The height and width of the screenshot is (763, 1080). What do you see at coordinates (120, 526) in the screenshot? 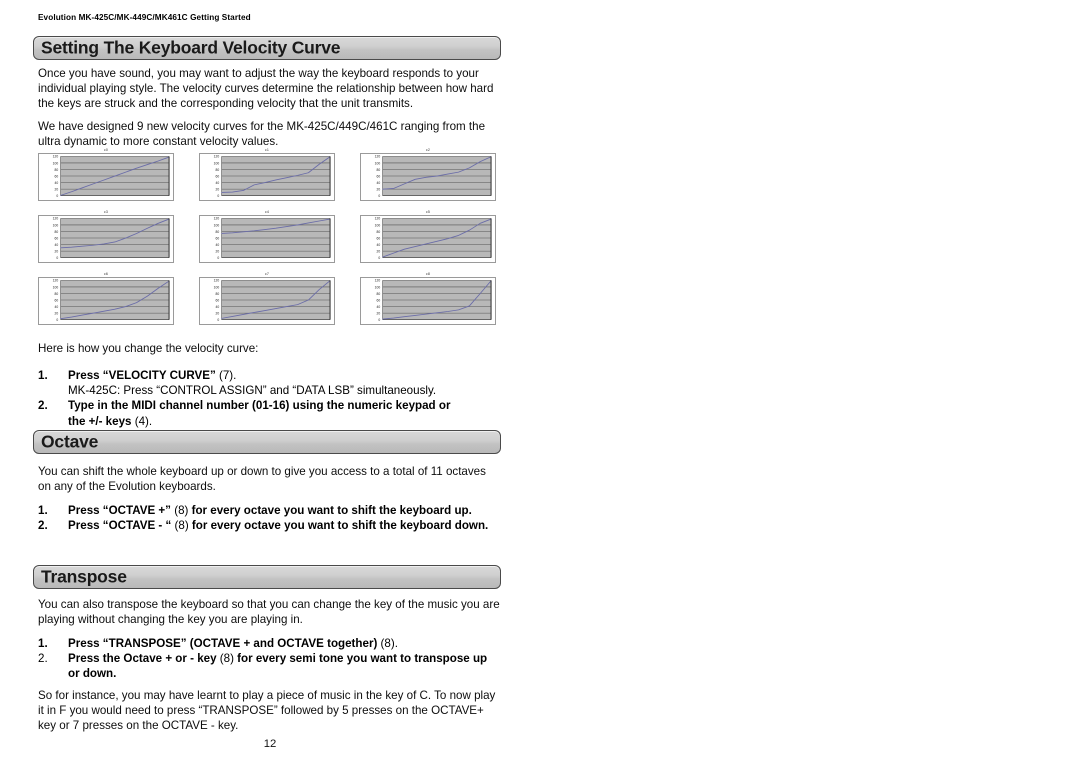
I see `list-text-bold: Press “OCTAVE - “` at bounding box center [120, 526].